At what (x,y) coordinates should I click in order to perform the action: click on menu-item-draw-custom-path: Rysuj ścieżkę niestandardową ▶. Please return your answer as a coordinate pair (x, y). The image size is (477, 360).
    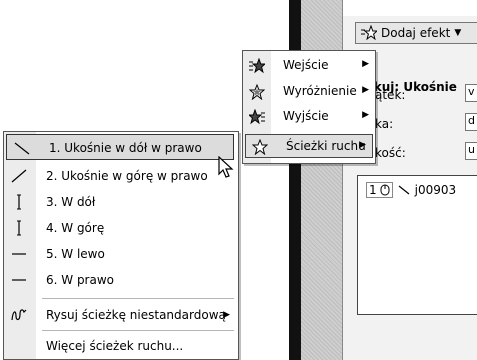
    Looking at the image, I should click on (121, 315).